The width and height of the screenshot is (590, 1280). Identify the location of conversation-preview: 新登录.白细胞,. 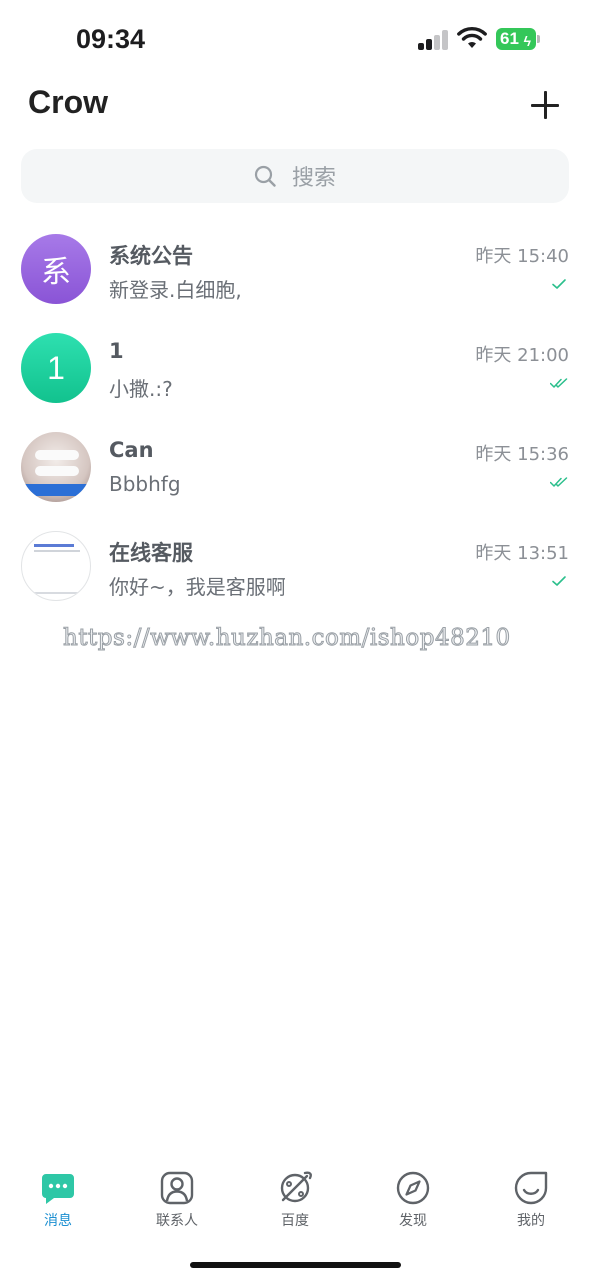
(175, 290).